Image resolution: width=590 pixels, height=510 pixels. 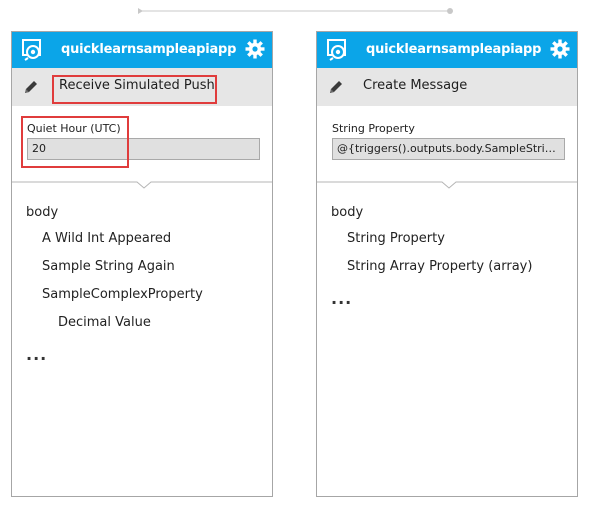 I want to click on flow-connector, so click(x=295, y=11).